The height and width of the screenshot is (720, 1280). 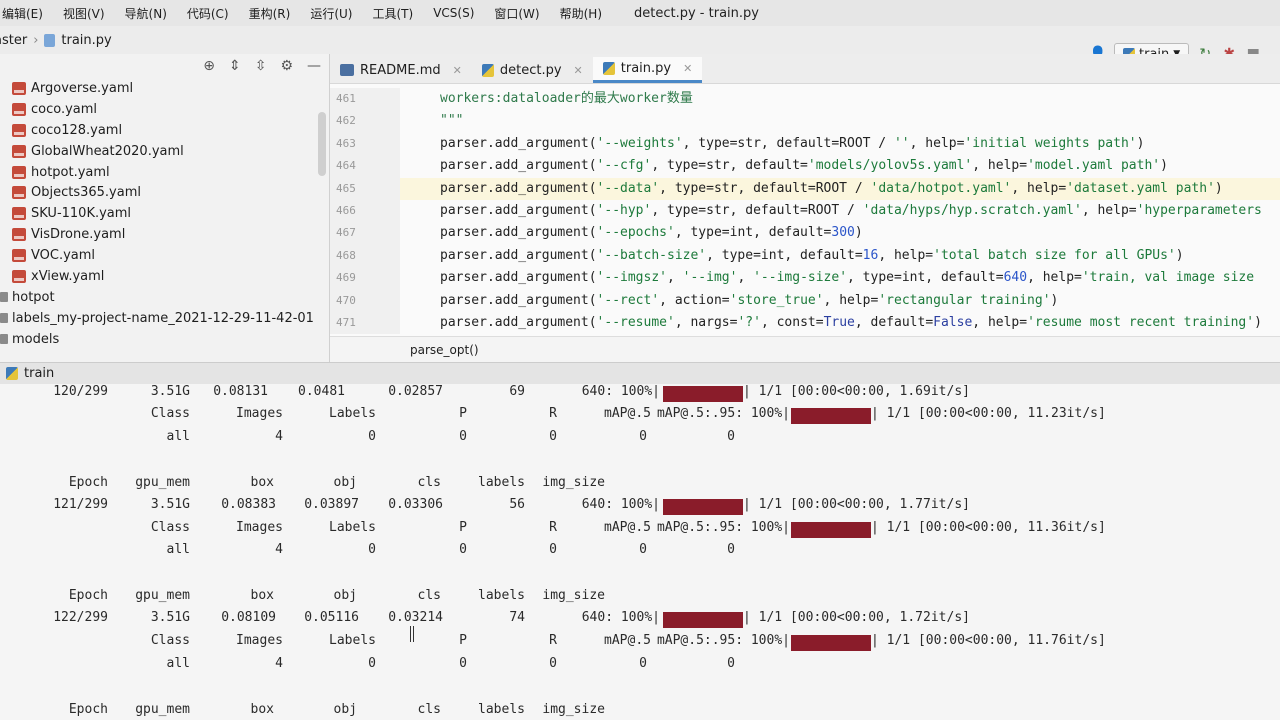 I want to click on code-token: '--imgsz', so click(x=631, y=278).